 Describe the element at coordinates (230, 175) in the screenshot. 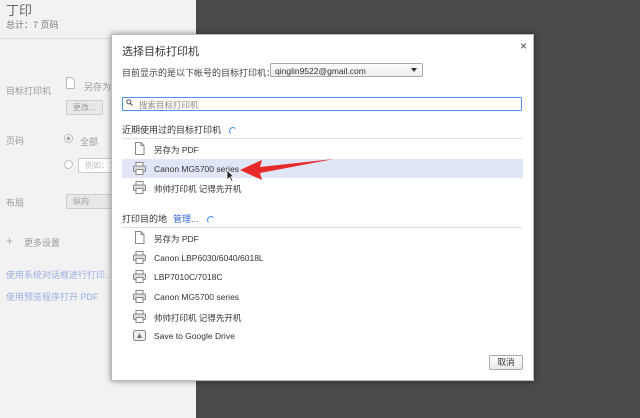

I see `mouse-cursor-icon` at that location.